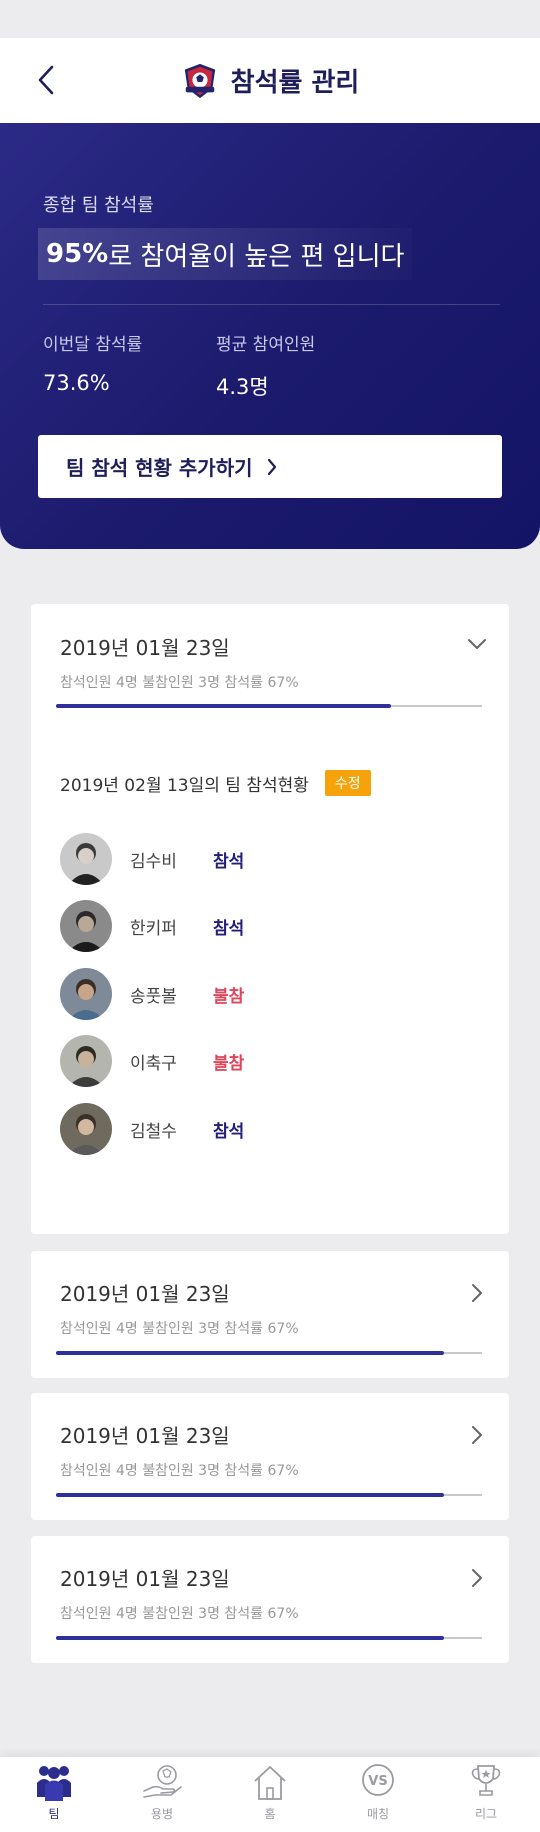 The image size is (540, 1832). I want to click on member-row: 송풋볼 불참, so click(152, 994).